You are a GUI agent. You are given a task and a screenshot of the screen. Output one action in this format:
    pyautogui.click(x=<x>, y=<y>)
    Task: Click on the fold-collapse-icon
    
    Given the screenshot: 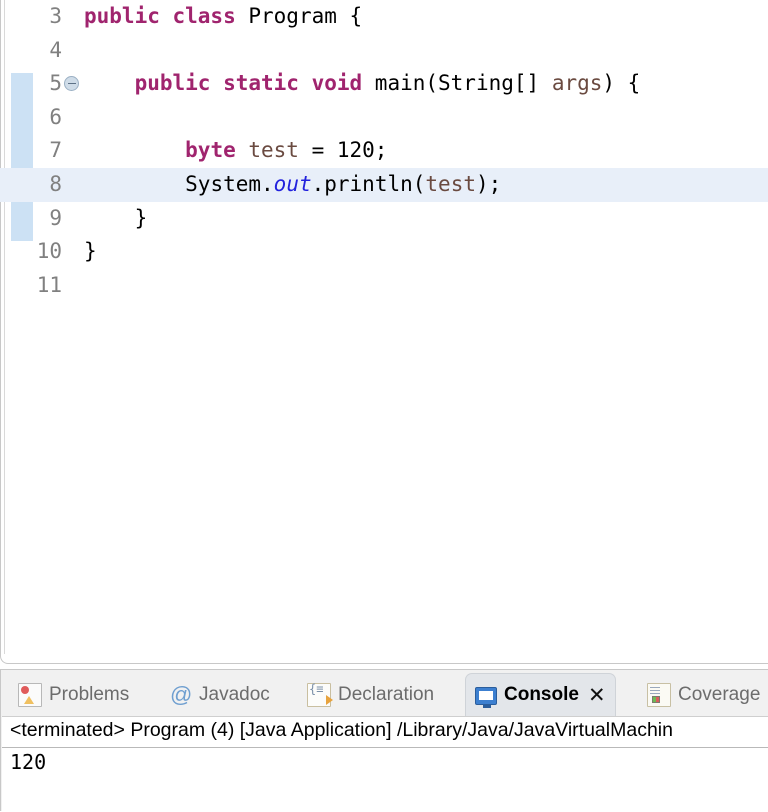 What is the action you would take?
    pyautogui.click(x=71, y=84)
    